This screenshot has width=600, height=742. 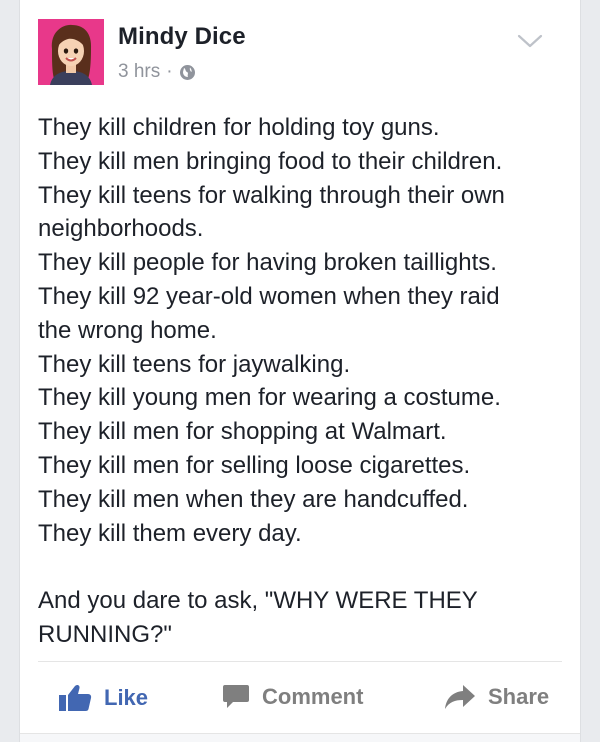 I want to click on action-bar: Like Comment Share, so click(x=300, y=697).